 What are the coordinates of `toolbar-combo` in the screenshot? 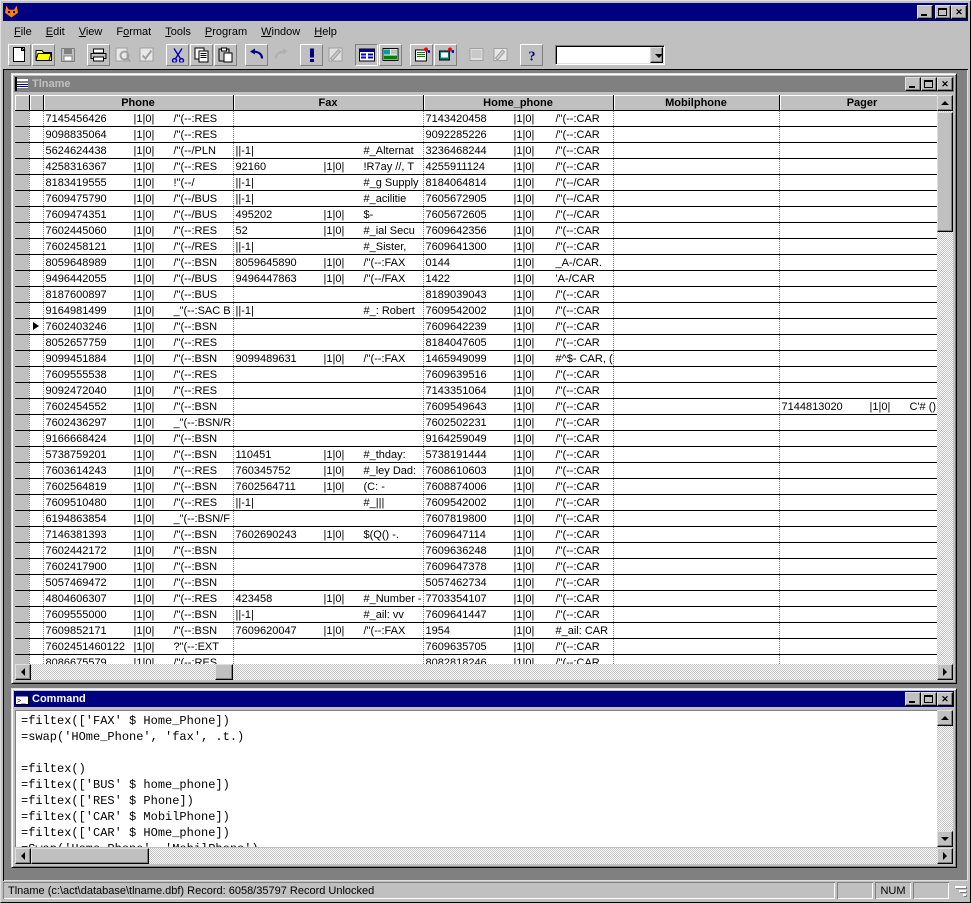 It's located at (610, 55).